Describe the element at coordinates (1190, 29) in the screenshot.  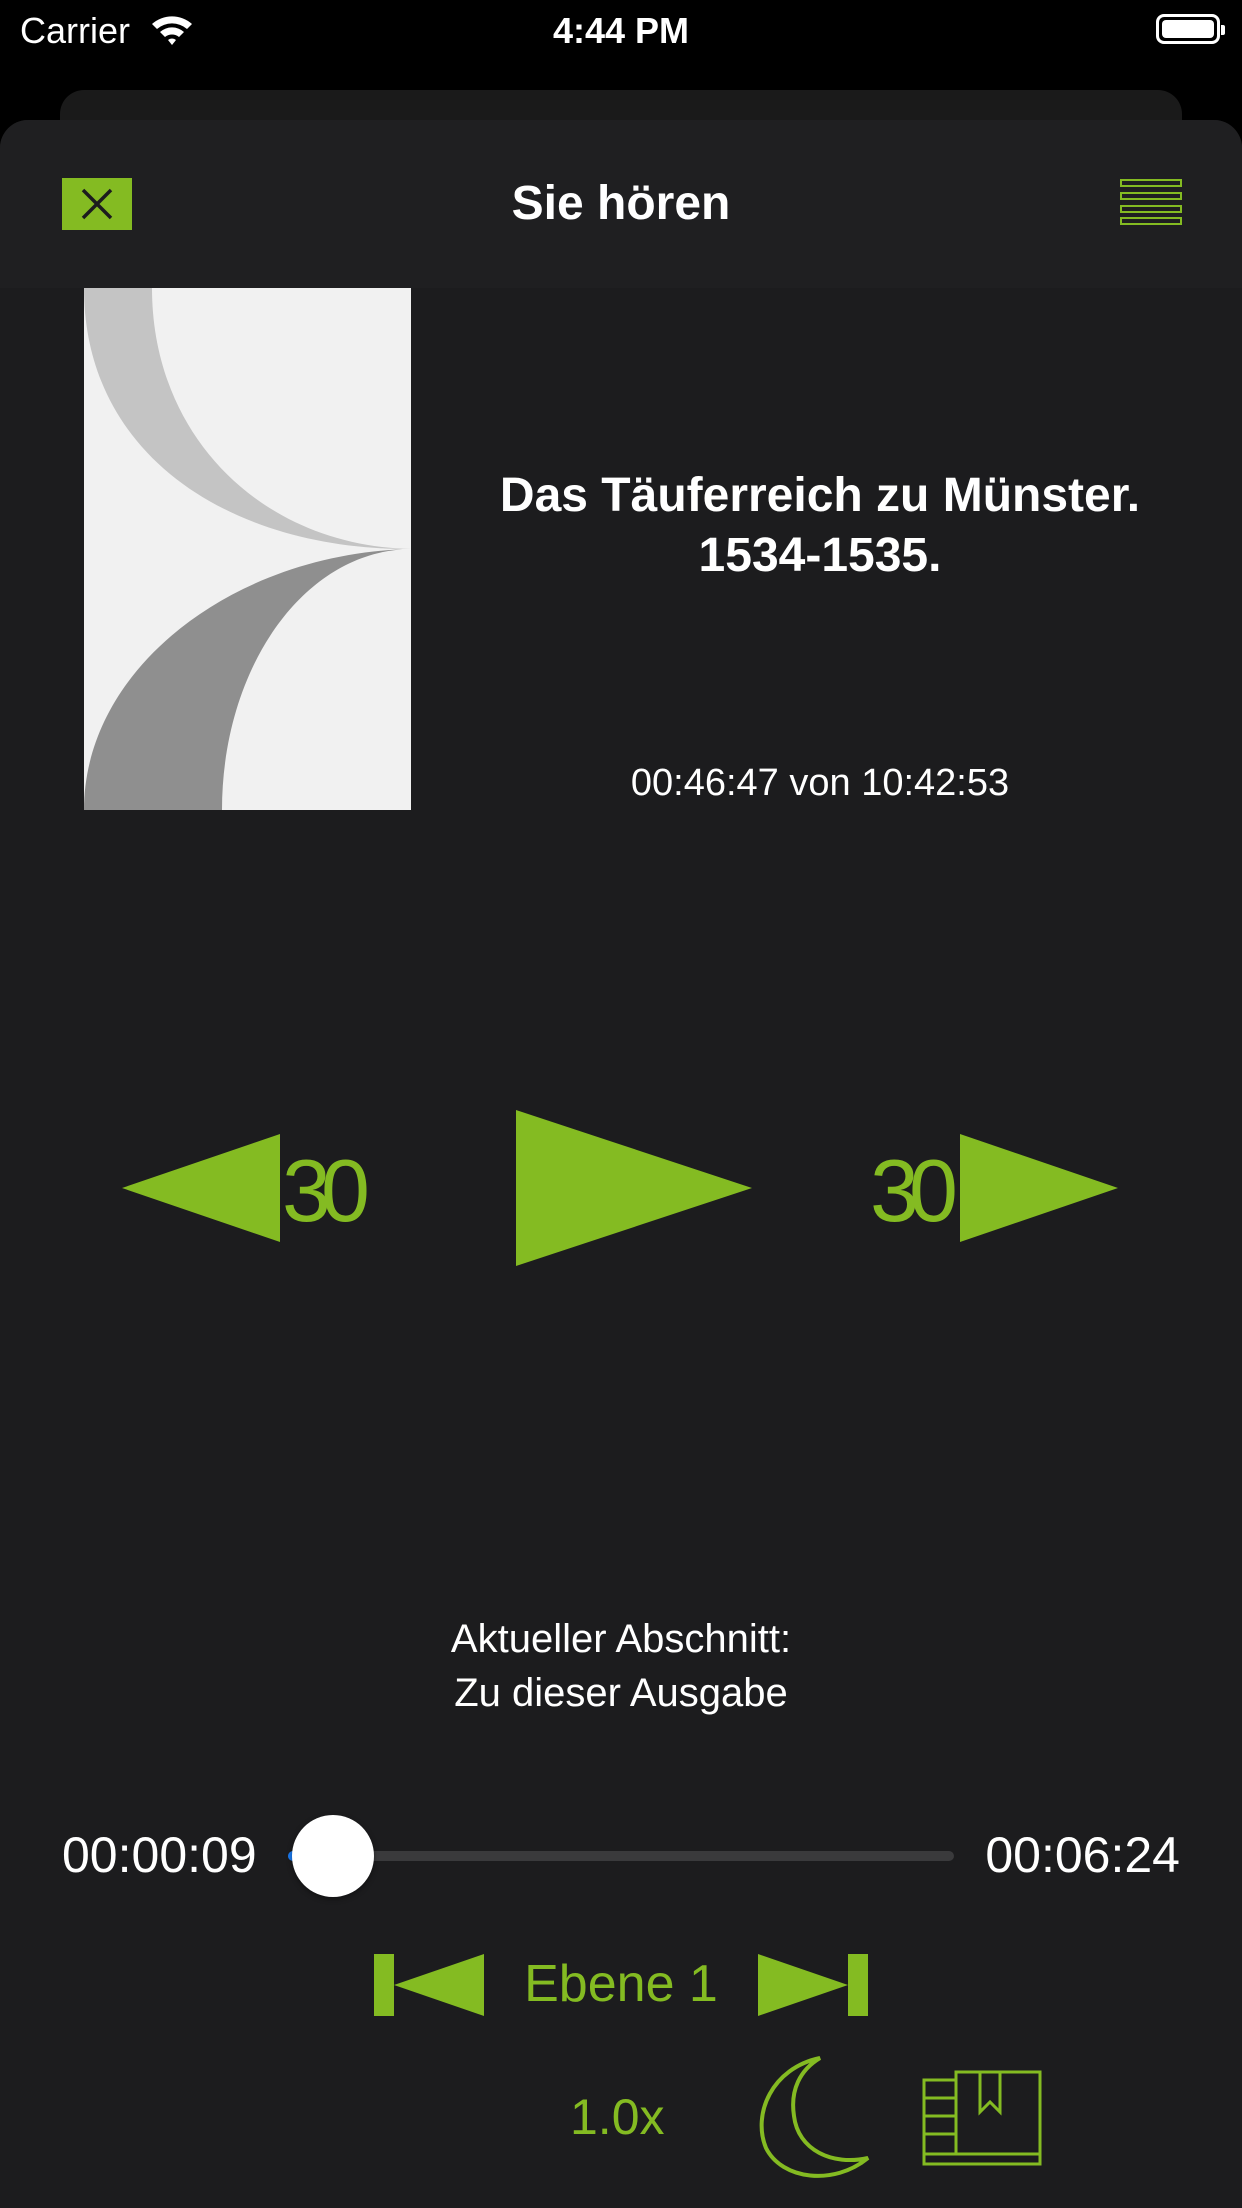
I see `battery-icon` at that location.